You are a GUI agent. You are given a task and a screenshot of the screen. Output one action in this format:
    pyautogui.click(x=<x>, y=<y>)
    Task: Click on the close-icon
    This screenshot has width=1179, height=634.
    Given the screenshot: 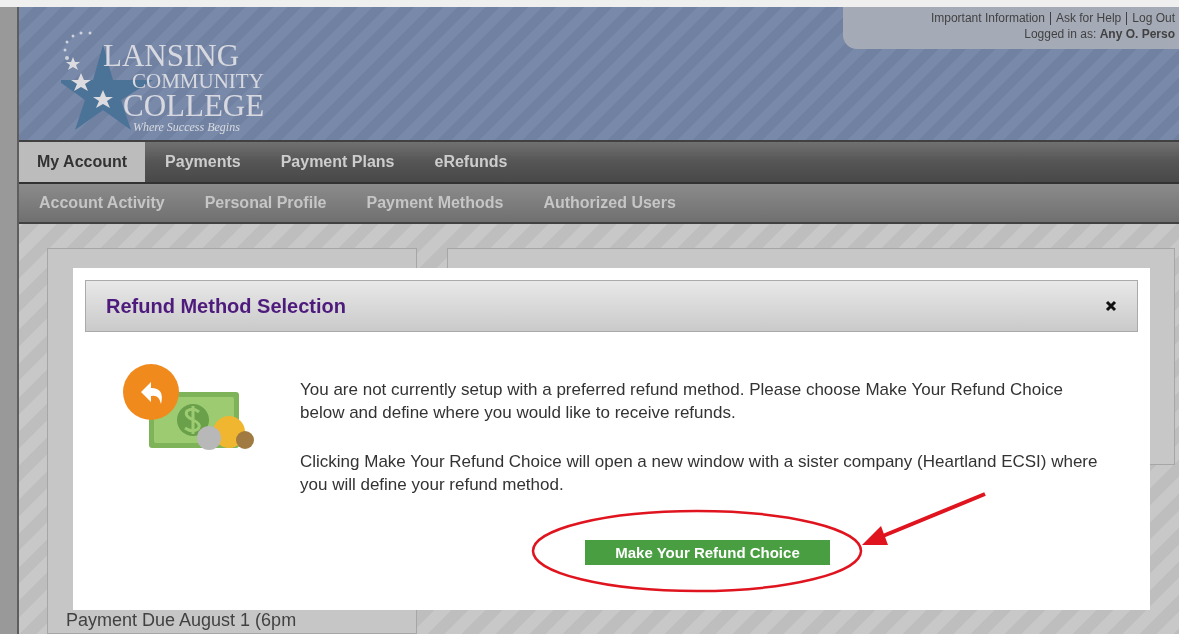 What is the action you would take?
    pyautogui.click(x=1111, y=306)
    